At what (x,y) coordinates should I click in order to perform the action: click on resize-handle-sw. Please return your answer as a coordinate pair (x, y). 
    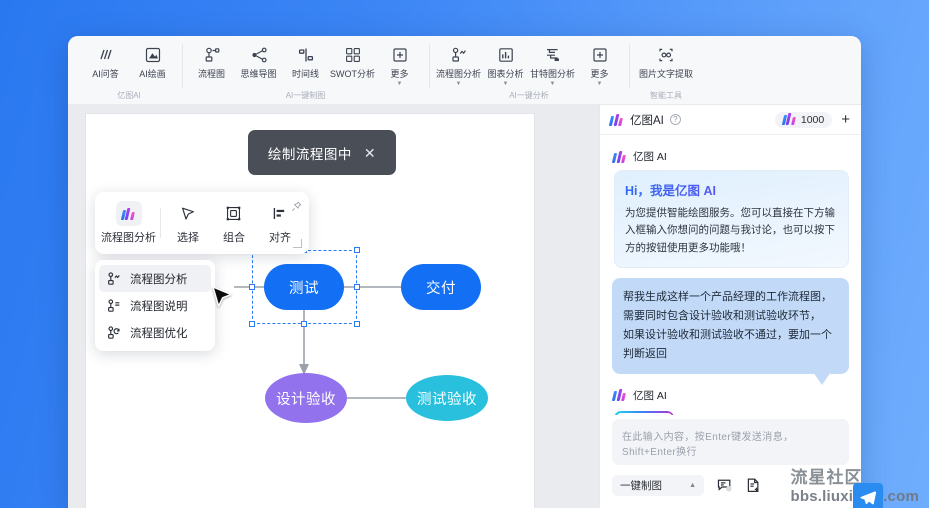
    Looking at the image, I should click on (252, 324).